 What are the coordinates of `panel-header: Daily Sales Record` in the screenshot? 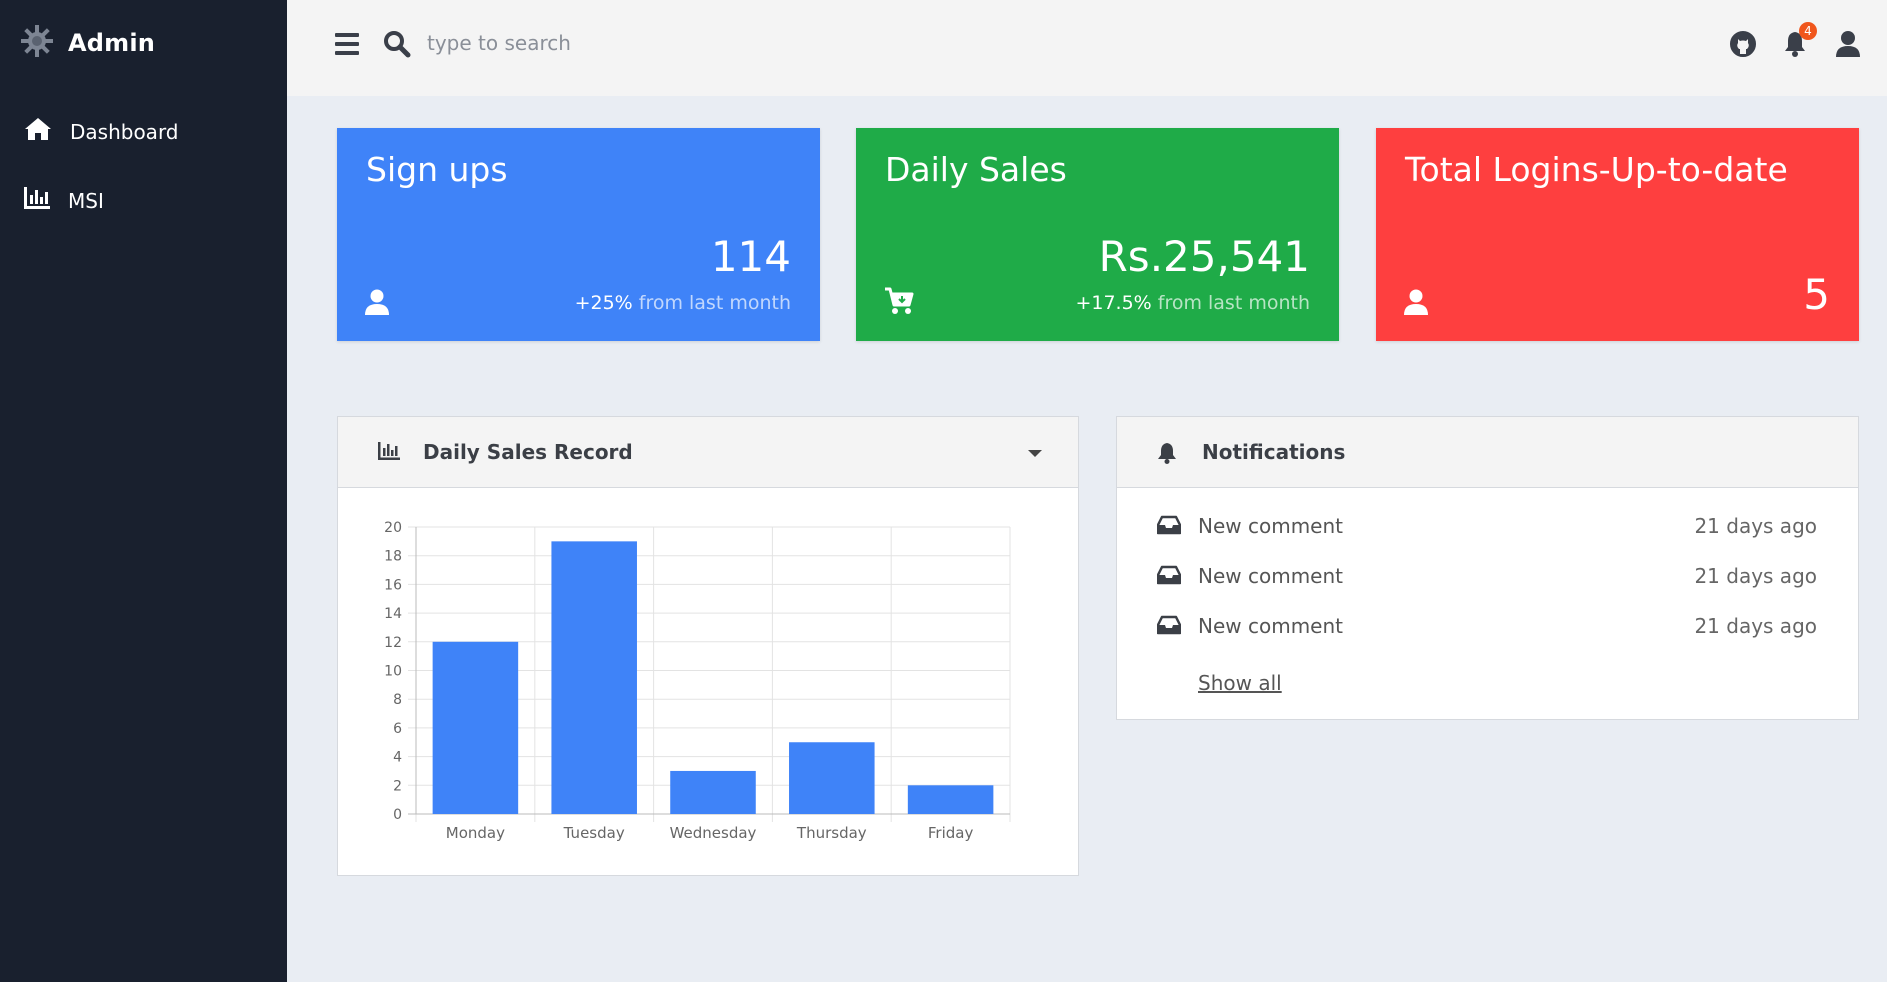 It's located at (708, 452).